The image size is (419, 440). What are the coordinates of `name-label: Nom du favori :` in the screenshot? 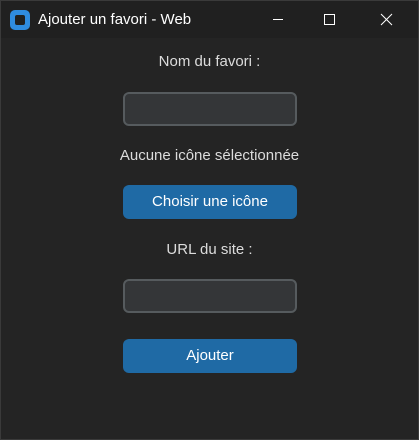 It's located at (209, 61).